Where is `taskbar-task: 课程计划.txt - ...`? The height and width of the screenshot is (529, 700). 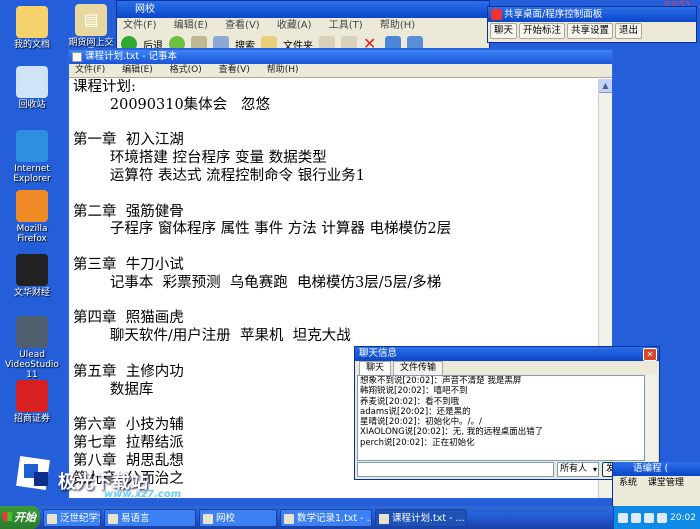
taskbar-task: 课程计划.txt - ... is located at coordinates (421, 517).